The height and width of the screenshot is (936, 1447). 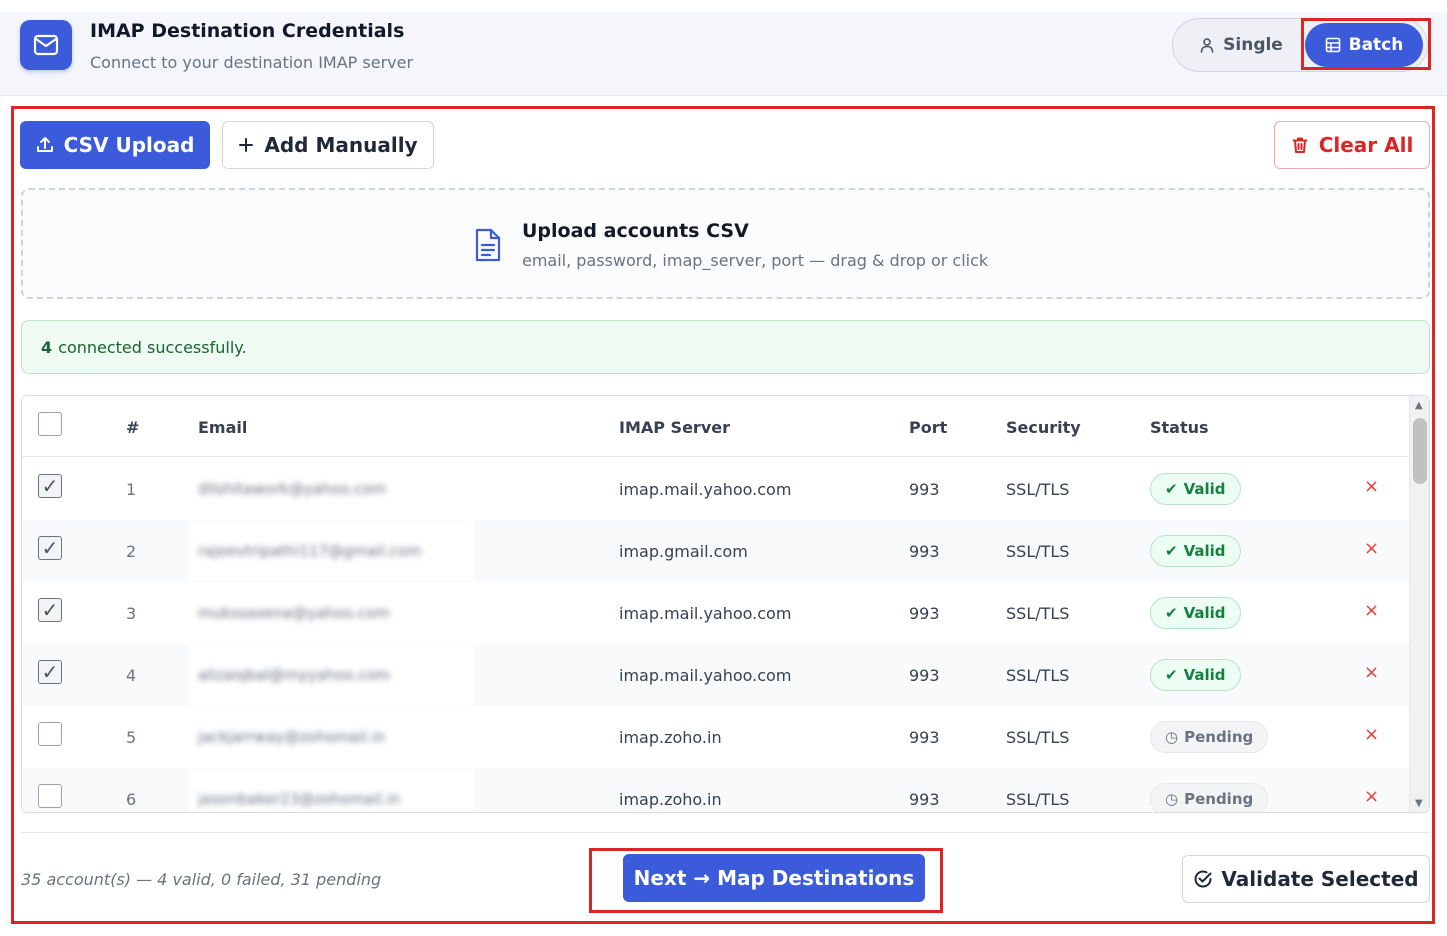 What do you see at coordinates (1306, 879) in the screenshot?
I see `validate-selected-button: Validate Selected` at bounding box center [1306, 879].